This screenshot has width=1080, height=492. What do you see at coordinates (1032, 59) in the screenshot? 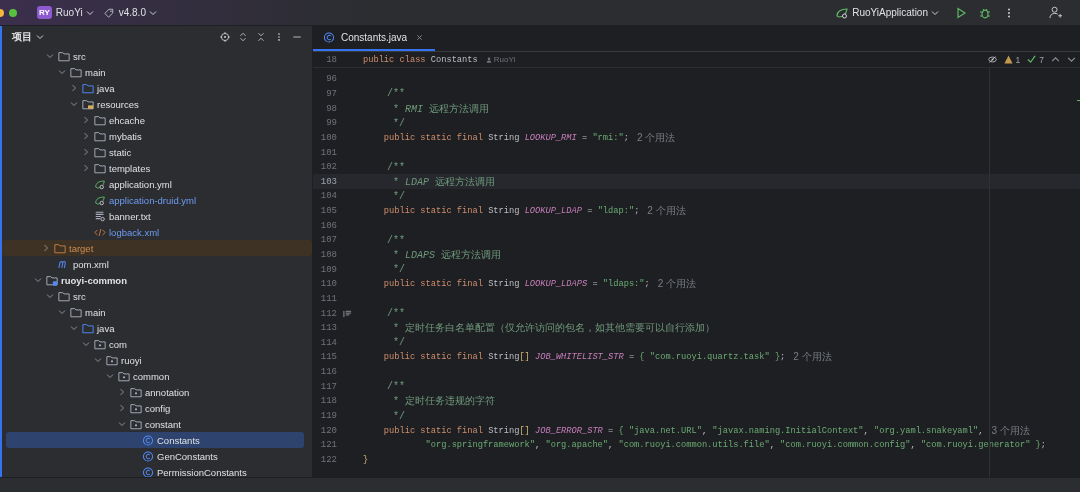
I see `check-icon` at bounding box center [1032, 59].